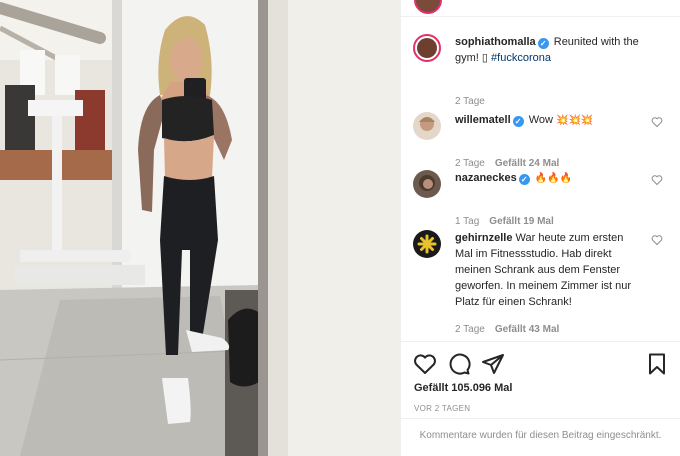  I want to click on comment-emoji: 🔥🔥🔥, so click(553, 178).